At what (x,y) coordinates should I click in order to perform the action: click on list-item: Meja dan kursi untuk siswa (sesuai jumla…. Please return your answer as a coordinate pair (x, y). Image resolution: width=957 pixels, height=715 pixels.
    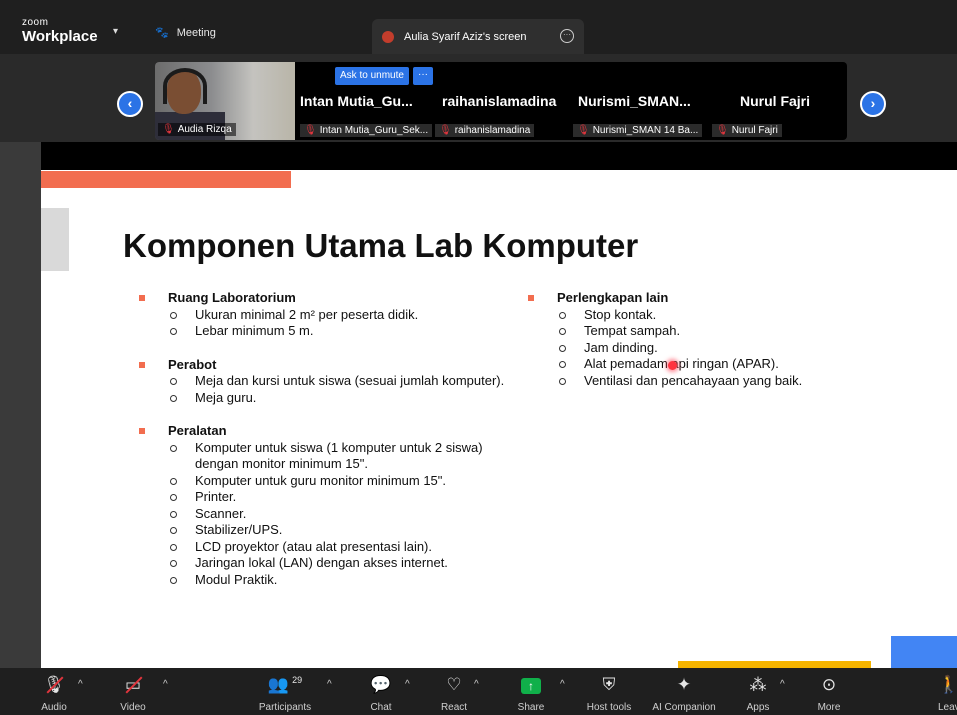
    Looking at the image, I should click on (338, 381).